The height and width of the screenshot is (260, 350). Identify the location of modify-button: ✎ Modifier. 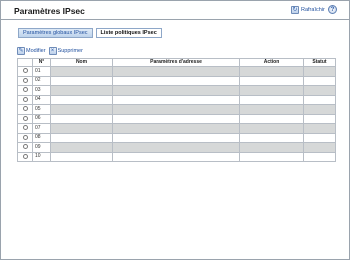
(31, 51).